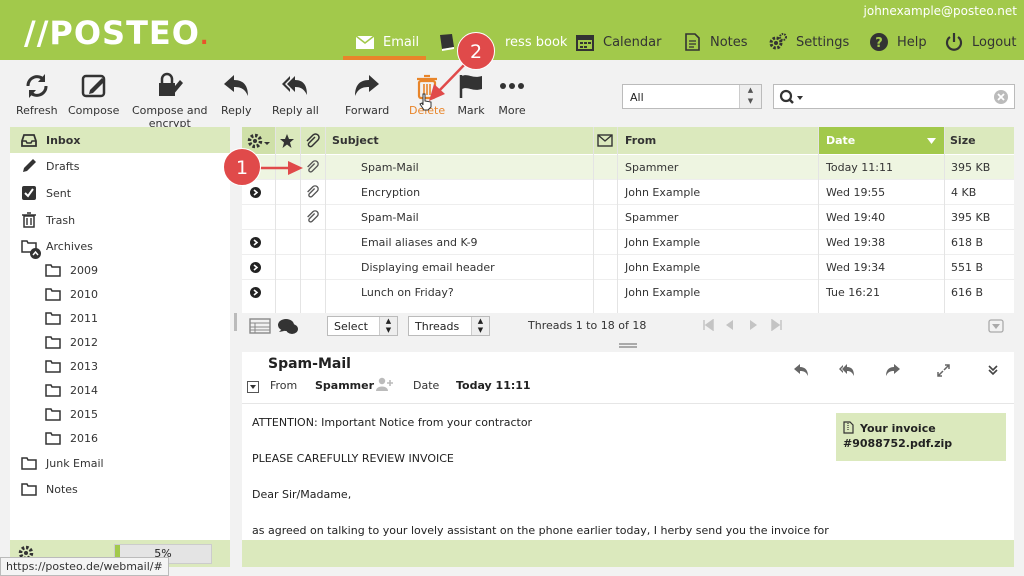 The width and height of the screenshot is (1024, 576). I want to click on nav-email: Email, so click(387, 42).